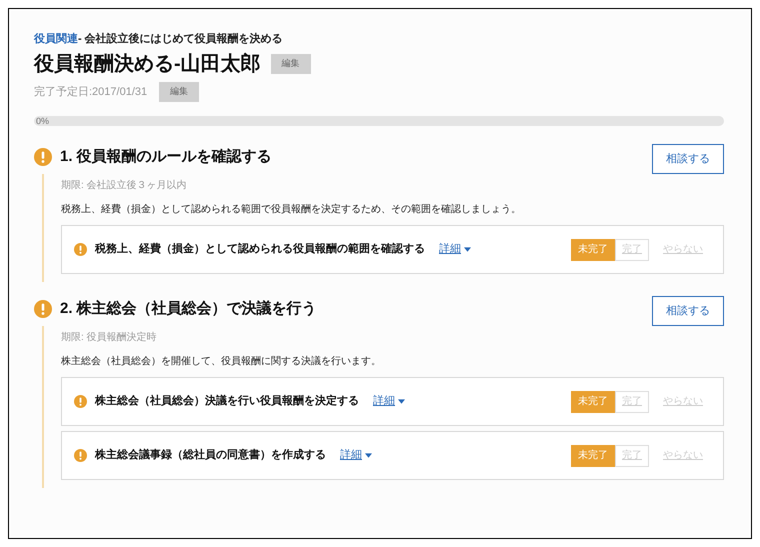 This screenshot has width=760, height=547. I want to click on task-title: 税務上、経費（損金）として認められる役員報酬の範囲を確認する, so click(260, 250).